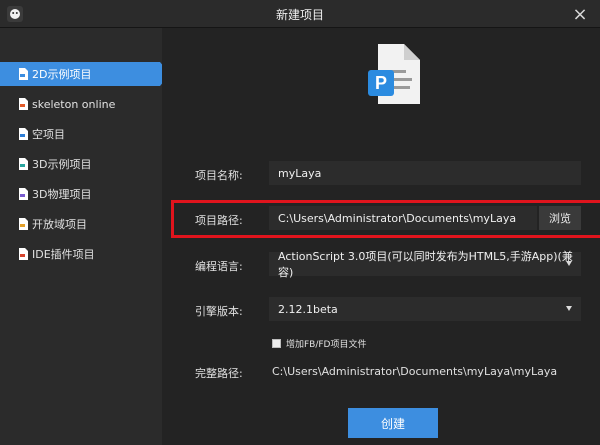  I want to click on sidebar-item-3d-sample: 3D示例项目, so click(81, 164).